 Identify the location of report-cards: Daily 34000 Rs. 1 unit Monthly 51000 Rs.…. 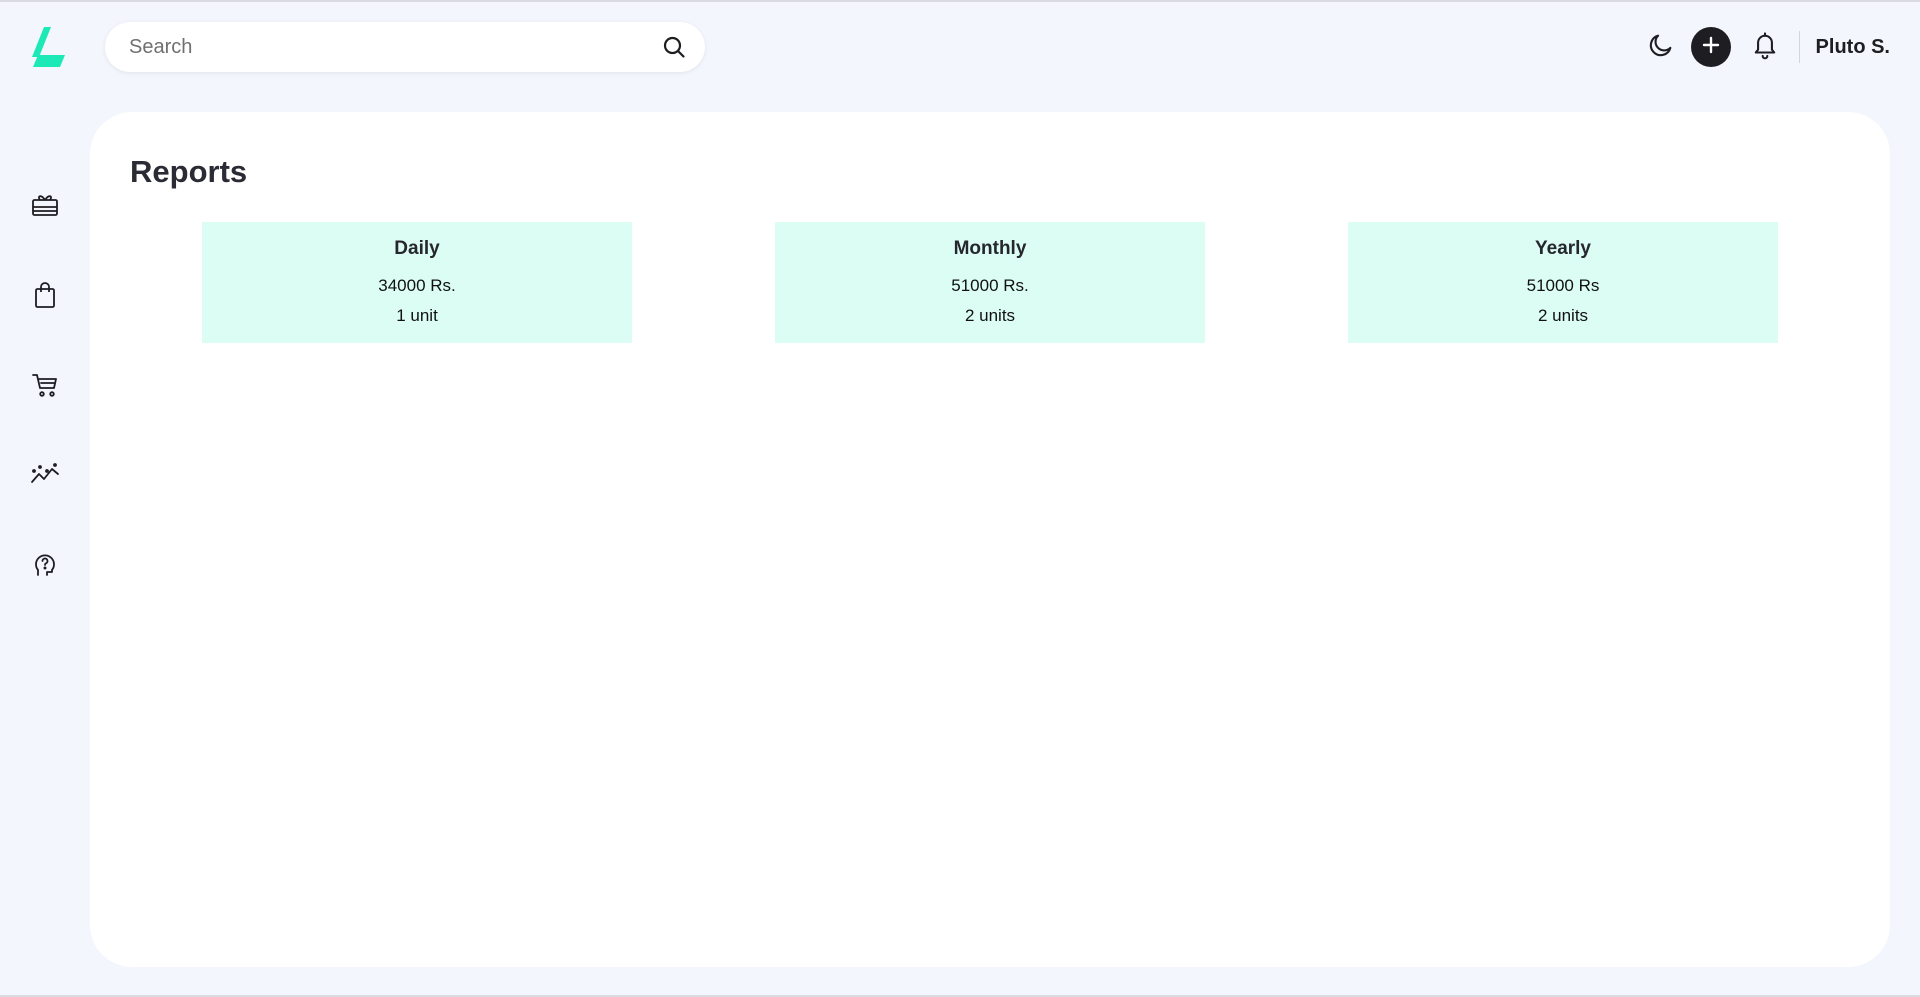
(990, 282).